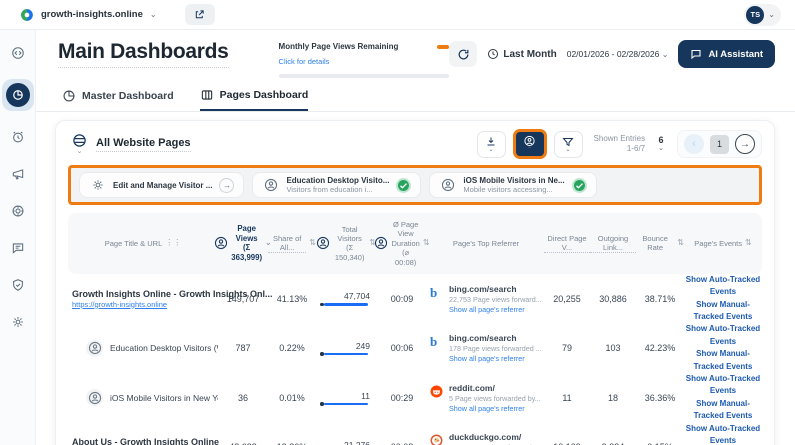  What do you see at coordinates (18, 322) in the screenshot?
I see `sidebar-item-settings` at bounding box center [18, 322].